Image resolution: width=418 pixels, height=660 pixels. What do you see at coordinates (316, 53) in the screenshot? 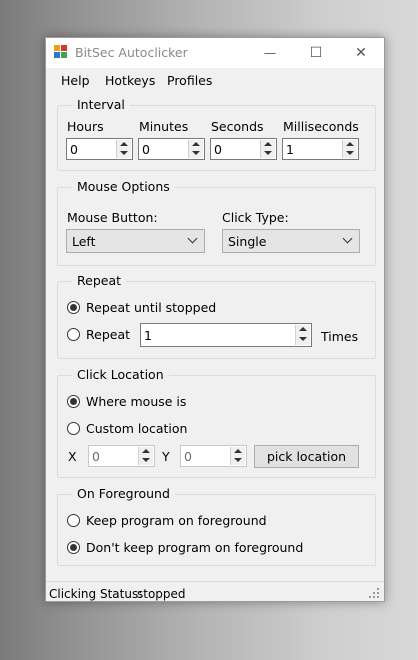
I see `maximize-icon: ☐` at bounding box center [316, 53].